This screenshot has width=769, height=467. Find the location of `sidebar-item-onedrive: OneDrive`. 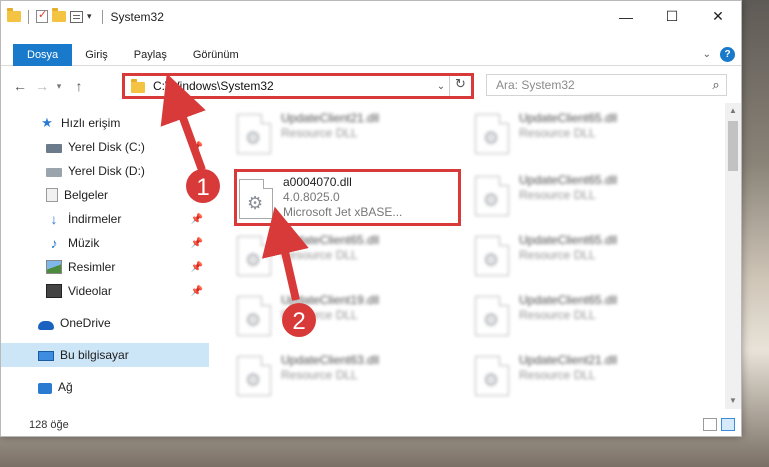

sidebar-item-onedrive: OneDrive is located at coordinates (105, 323).